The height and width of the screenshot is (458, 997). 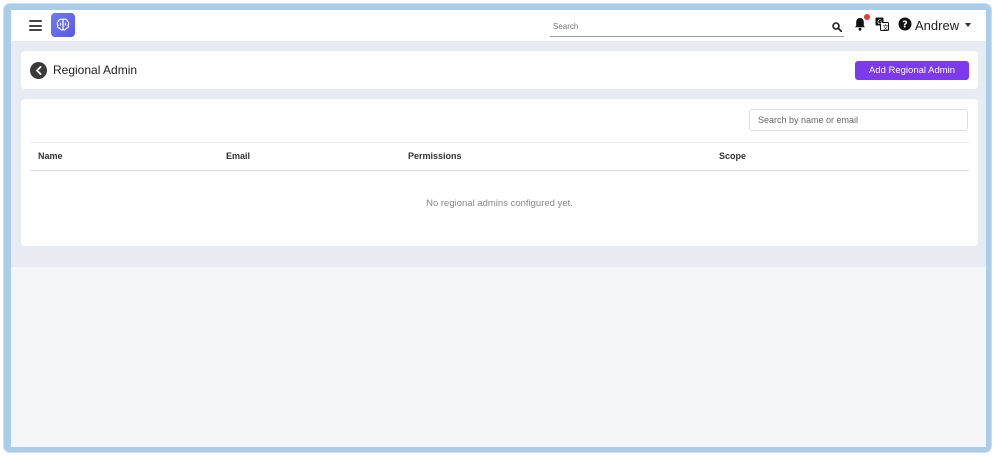 I want to click on back-button, so click(x=38, y=70).